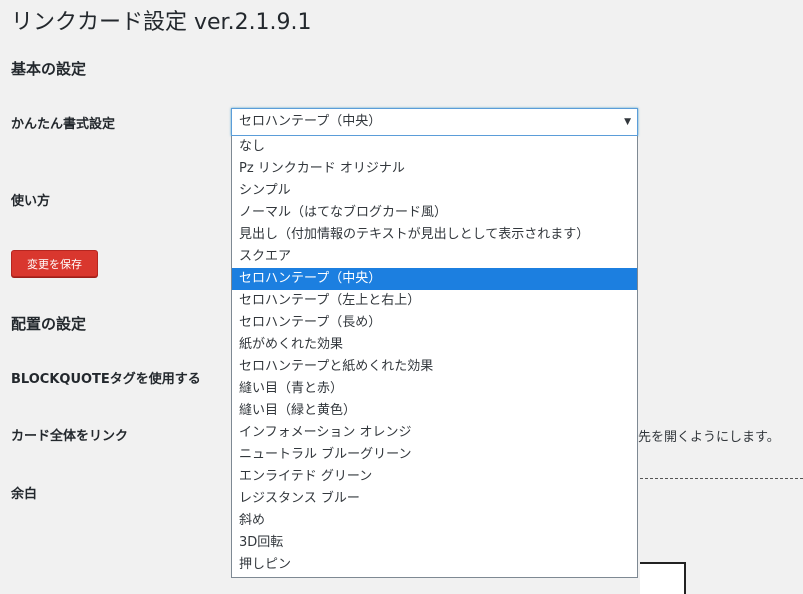 This screenshot has width=803, height=594. What do you see at coordinates (434, 433) in the screenshot?
I see `dropdown-option: インフォメーション オレンジ` at bounding box center [434, 433].